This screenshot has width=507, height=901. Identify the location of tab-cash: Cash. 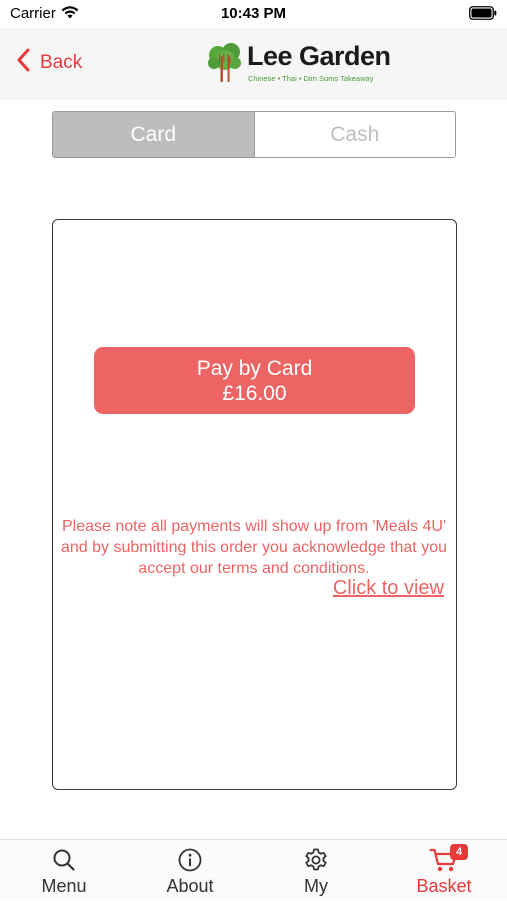
(354, 134).